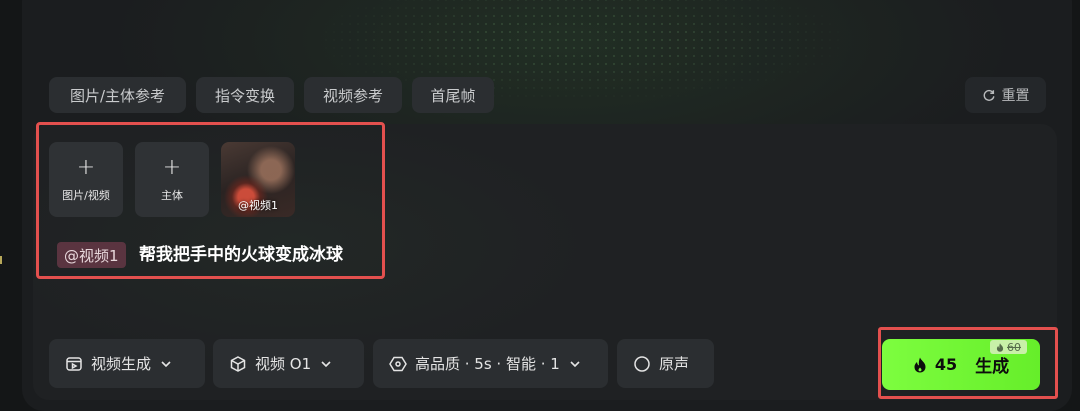 This screenshot has width=1080, height=411. What do you see at coordinates (121, 364) in the screenshot?
I see `mode-label: 视频生成` at bounding box center [121, 364].